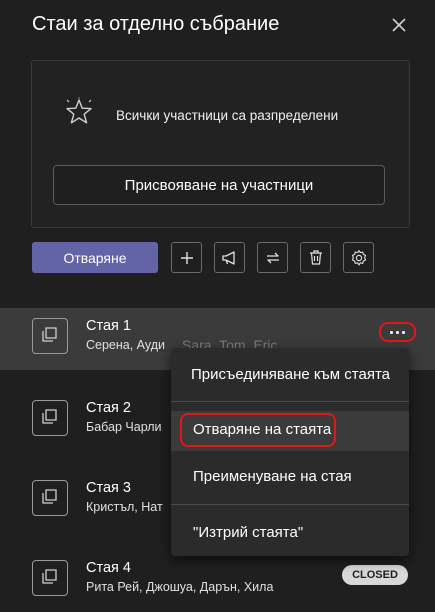 This screenshot has width=435, height=612. What do you see at coordinates (227, 115) in the screenshot?
I see `assignment-status-text: Всички участници са разпределени` at bounding box center [227, 115].